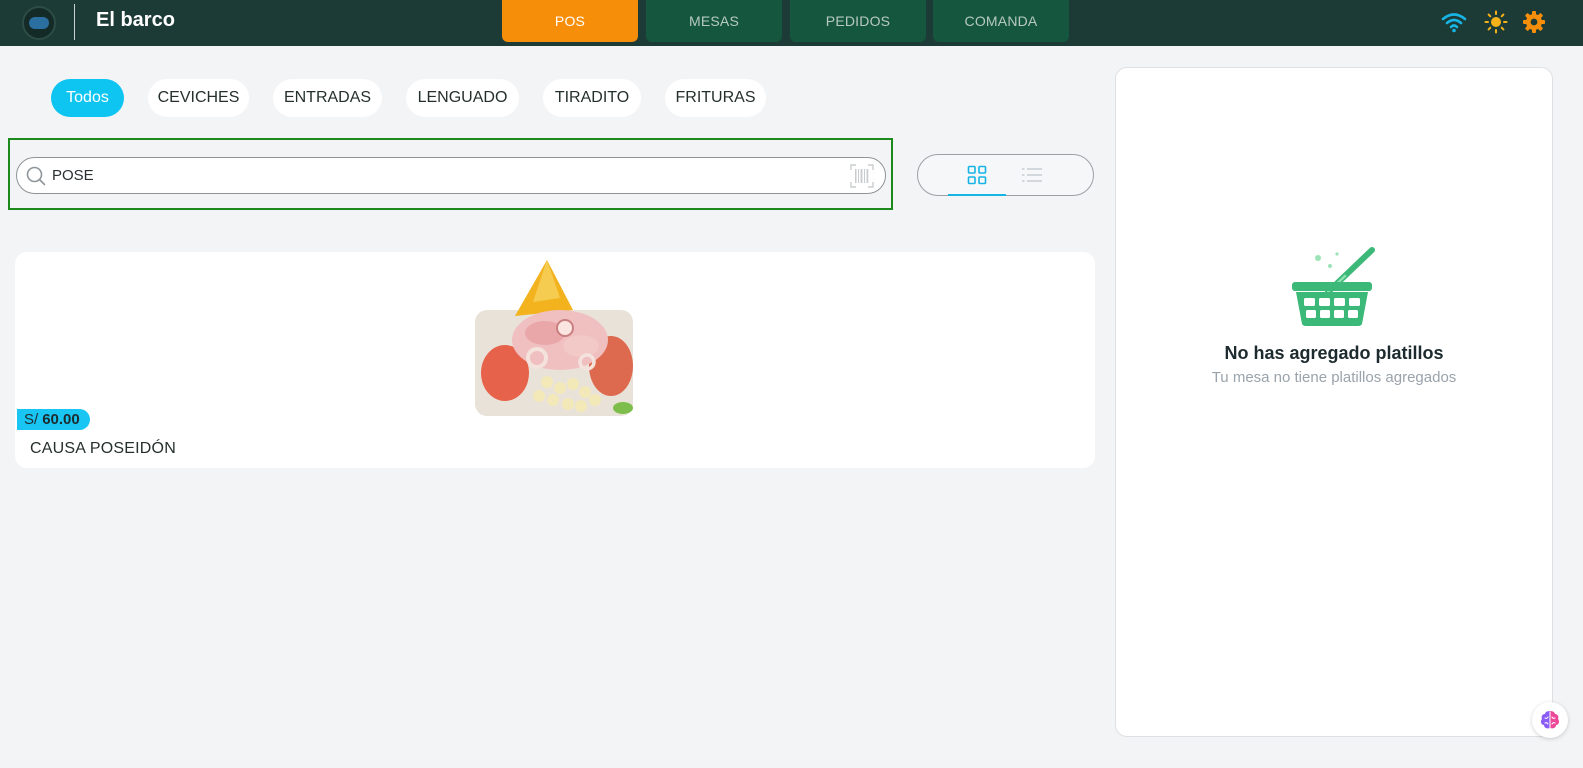 The height and width of the screenshot is (768, 1583). I want to click on grid-icon, so click(977, 175).